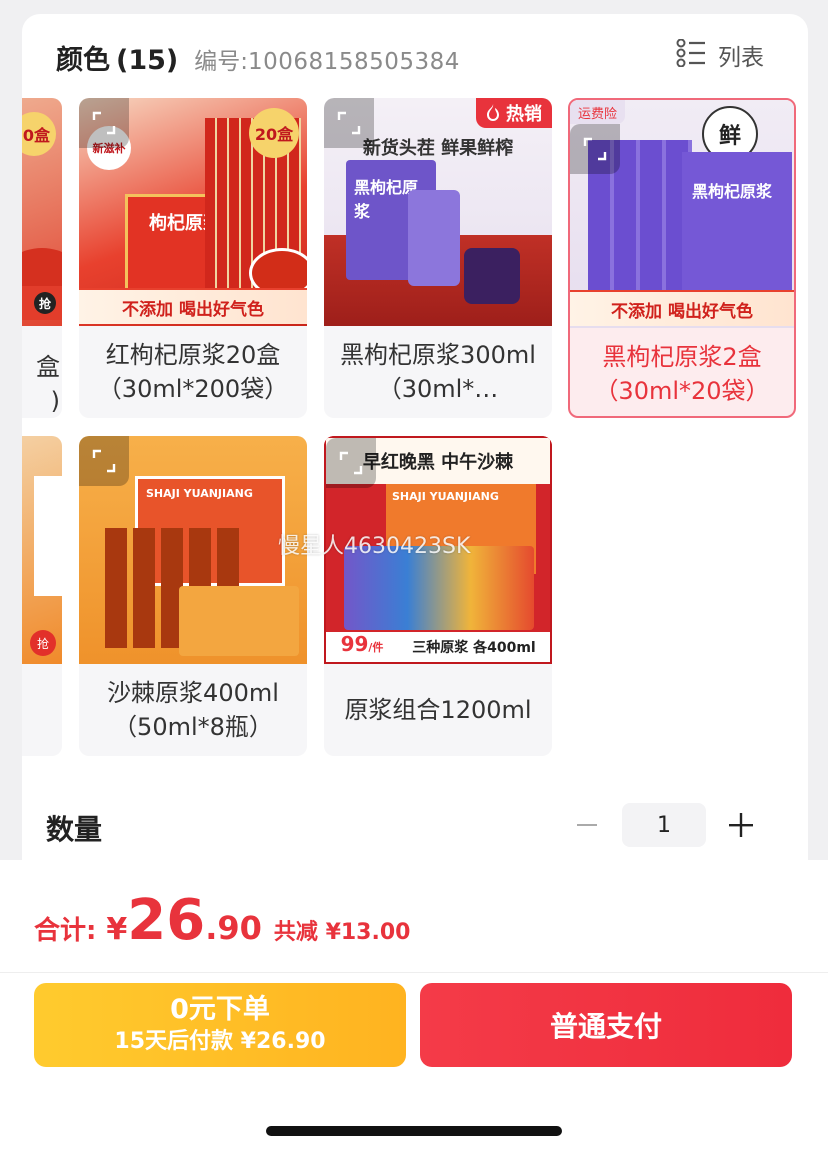 This screenshot has height=1154, width=828. I want to click on product-code: 10068158505384, so click(354, 62).